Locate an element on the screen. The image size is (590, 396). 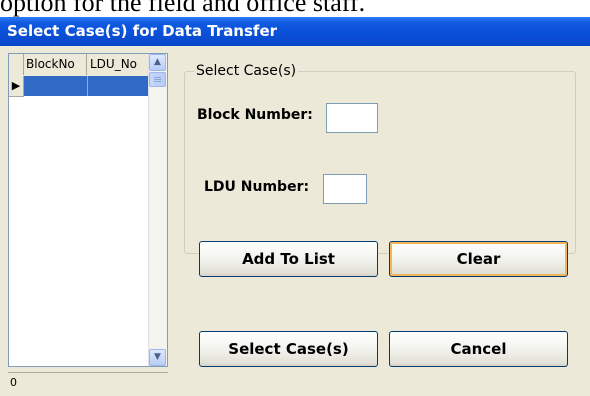
grid-header: BlockNo LDU_No is located at coordinates (79, 65).